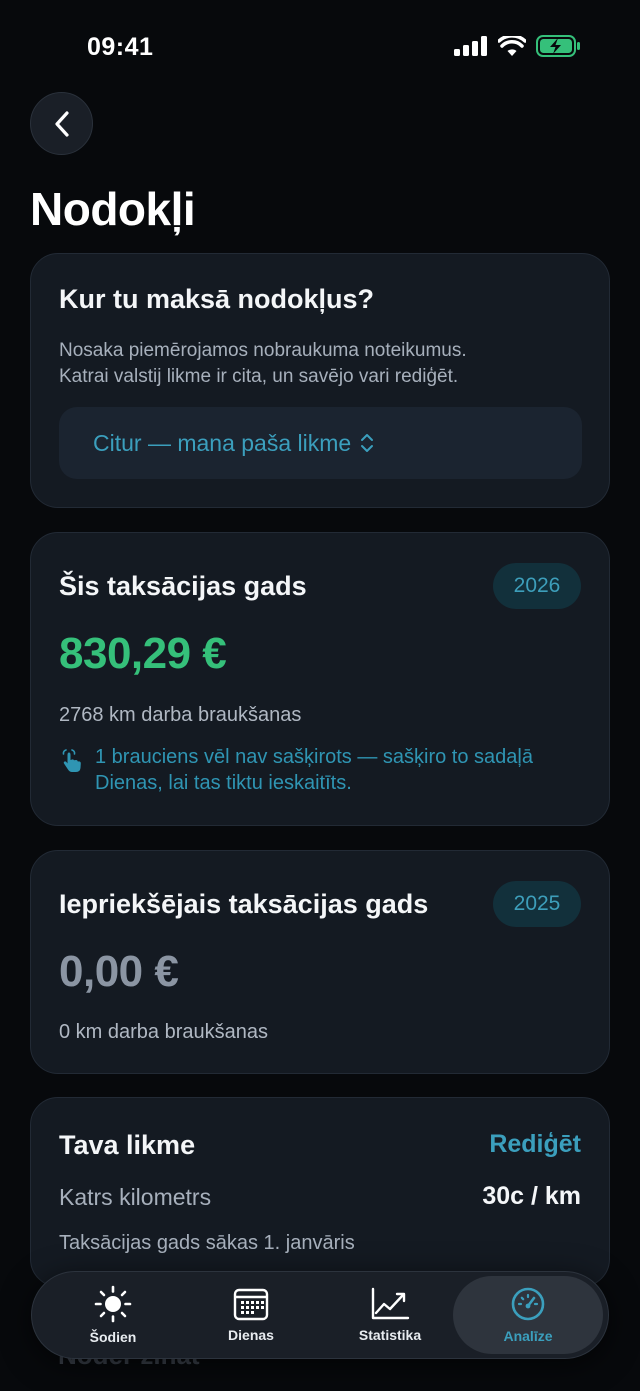 This screenshot has height=1391, width=640. Describe the element at coordinates (251, 1335) in the screenshot. I see `tab-label: Dienas` at that location.